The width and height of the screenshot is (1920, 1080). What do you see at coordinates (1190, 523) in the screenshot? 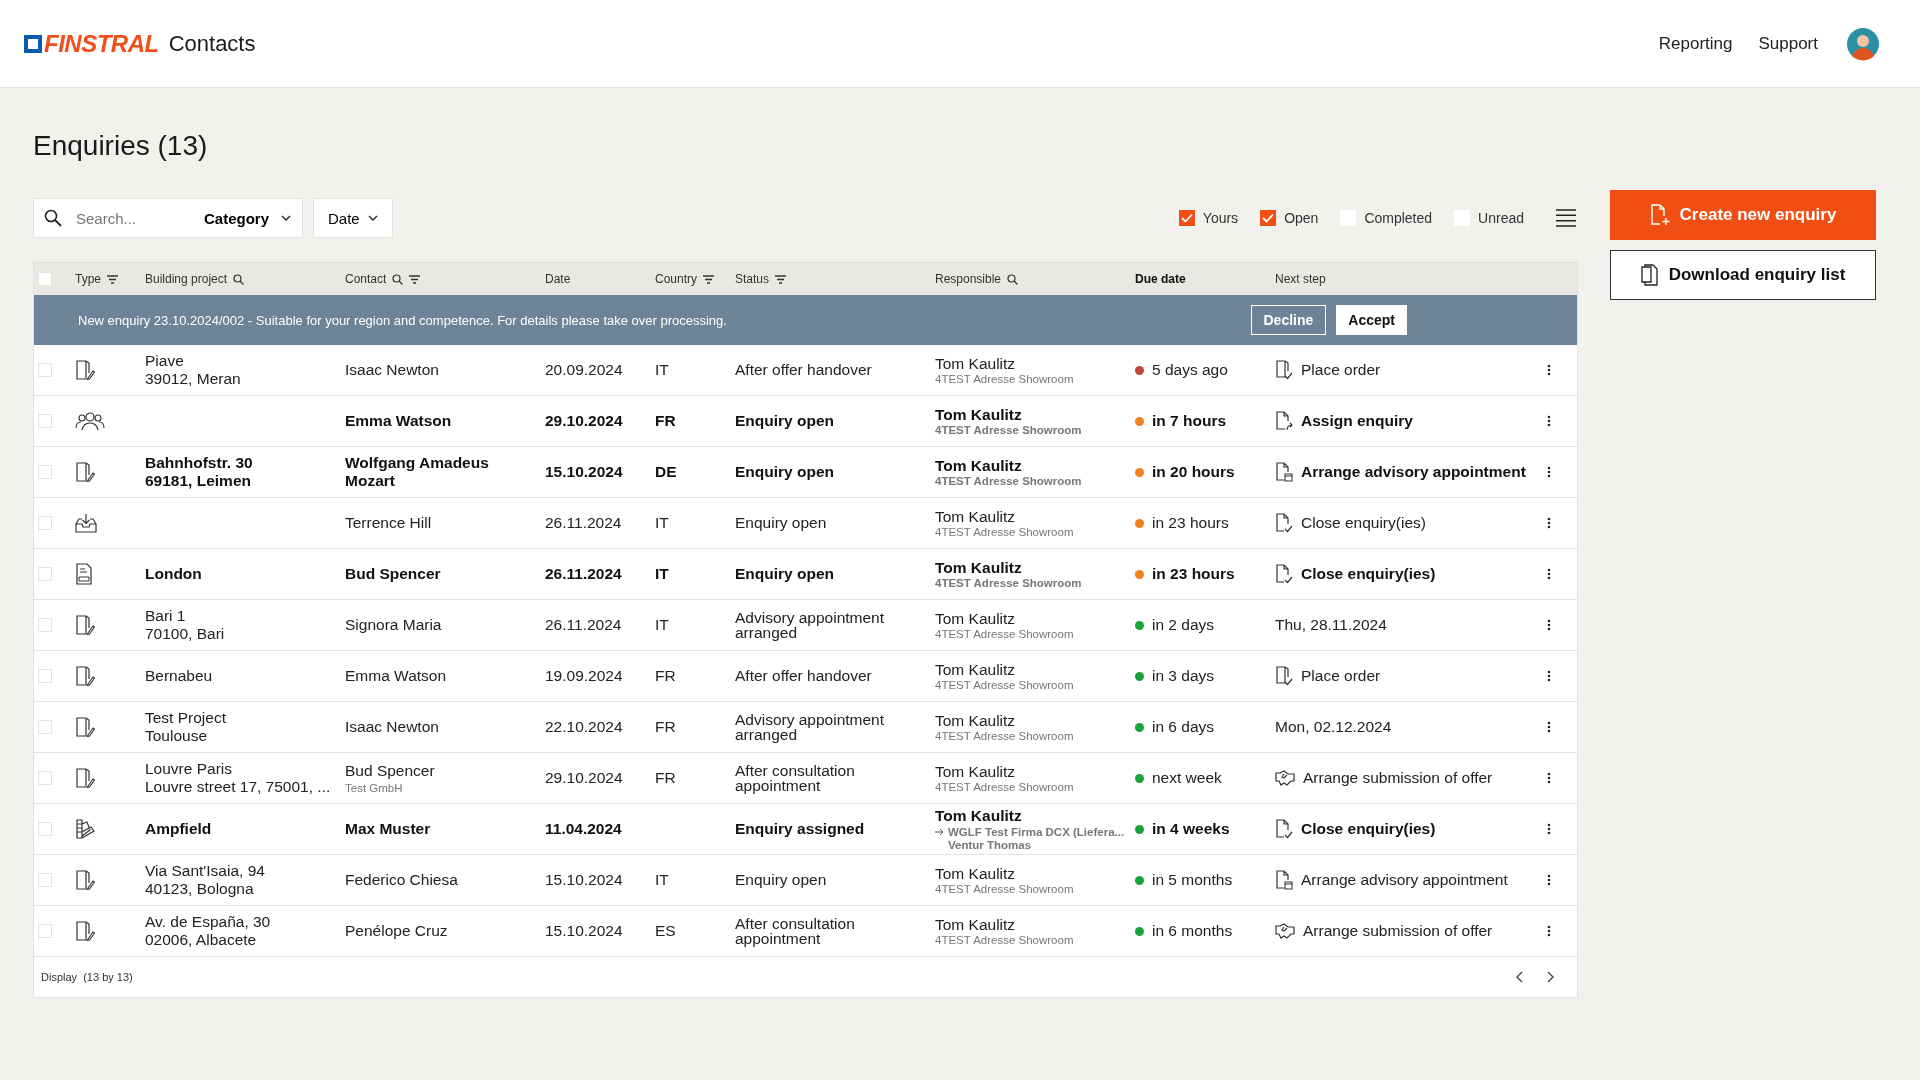
I see `due-date: in 23 hours` at bounding box center [1190, 523].